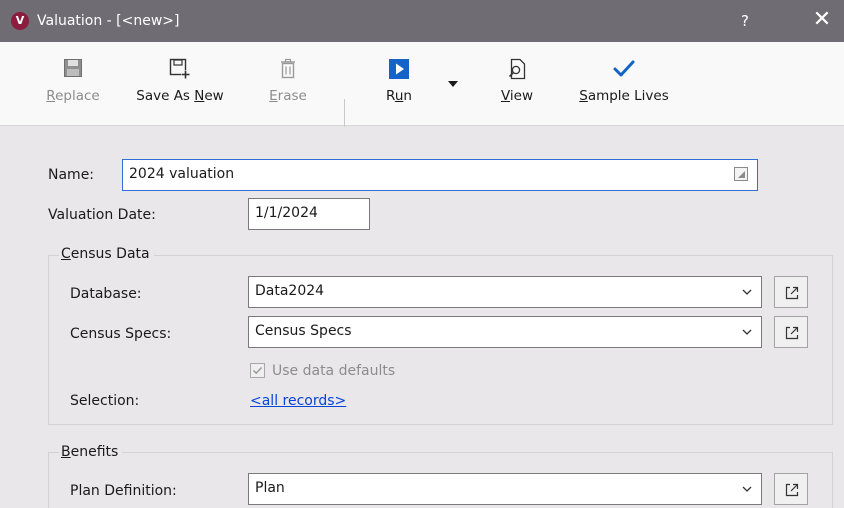 This screenshot has height=508, width=844. What do you see at coordinates (73, 70) in the screenshot?
I see `floppy-disk-icon` at bounding box center [73, 70].